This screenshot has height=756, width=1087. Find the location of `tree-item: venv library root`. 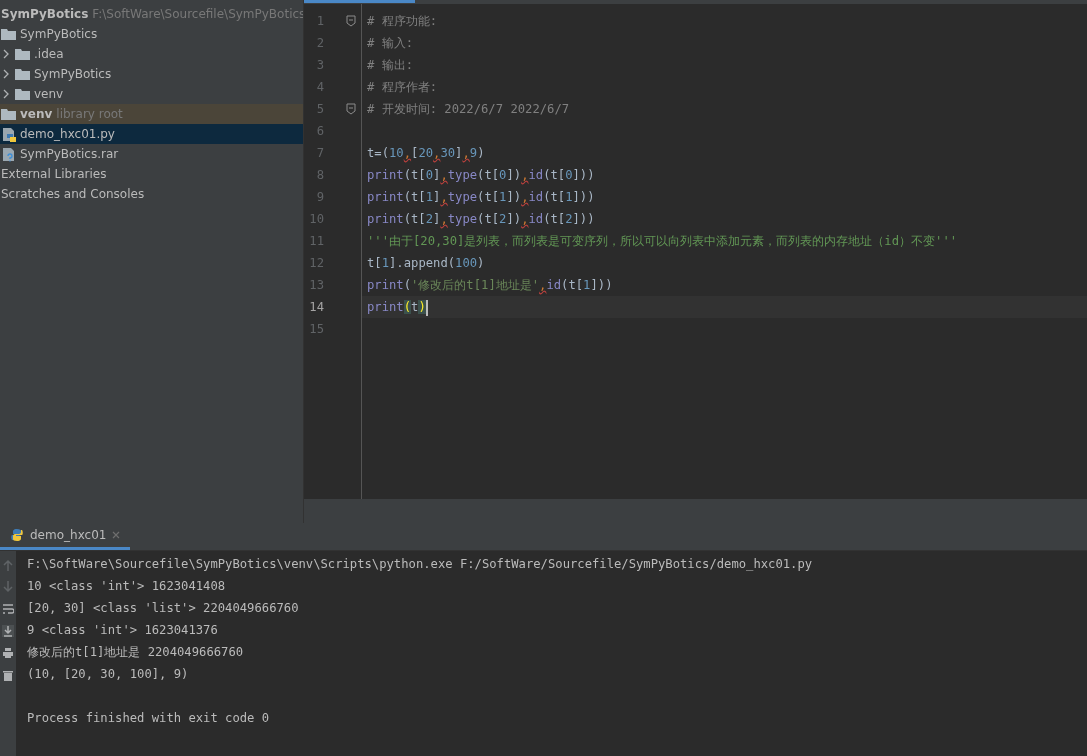

tree-item: venv library root is located at coordinates (151, 114).